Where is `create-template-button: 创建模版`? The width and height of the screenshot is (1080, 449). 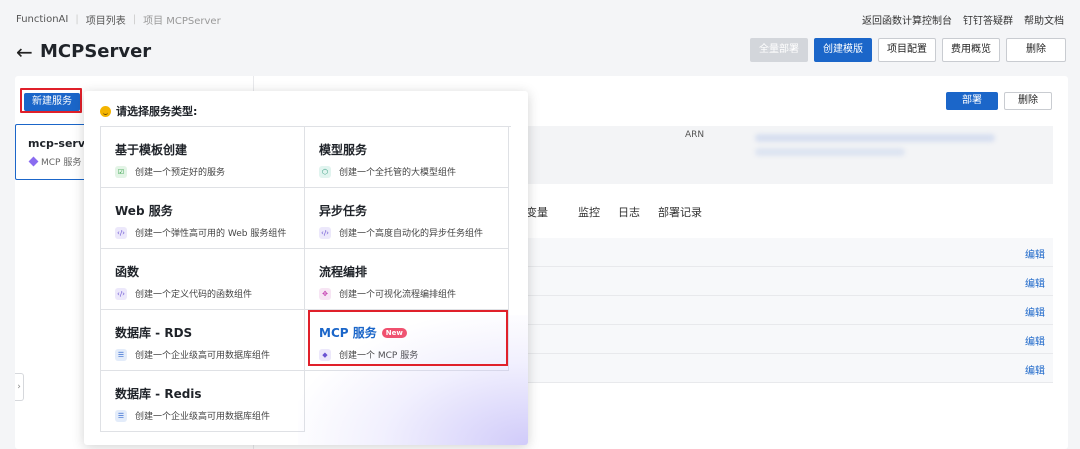 create-template-button: 创建模版 is located at coordinates (843, 50).